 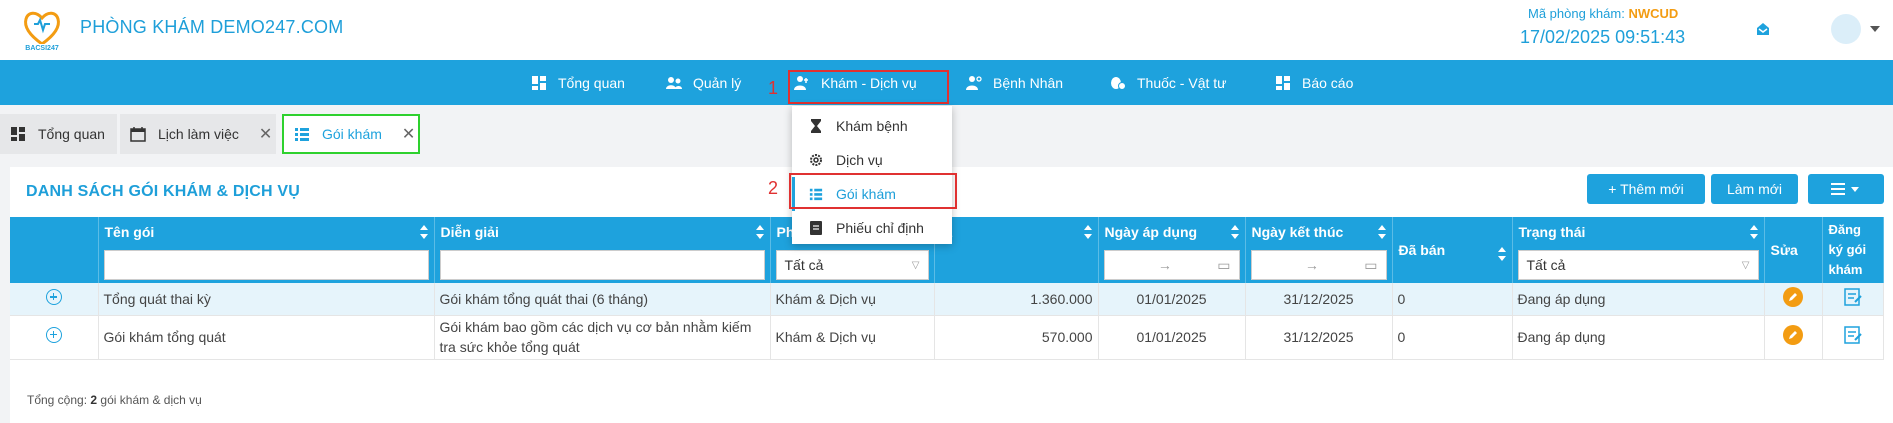 I want to click on col-ngay-ap-dung: Ngày áp dụng, so click(x=1172, y=232).